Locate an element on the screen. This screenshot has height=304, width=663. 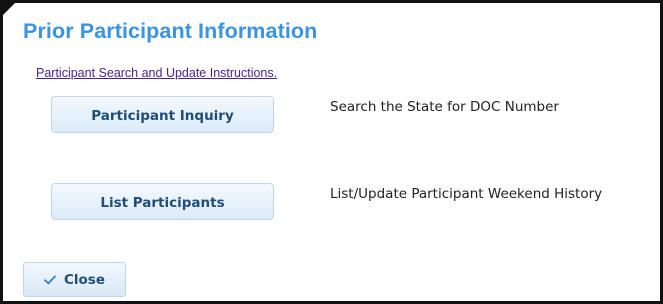
frame-corner is located at coordinates (9, 9).